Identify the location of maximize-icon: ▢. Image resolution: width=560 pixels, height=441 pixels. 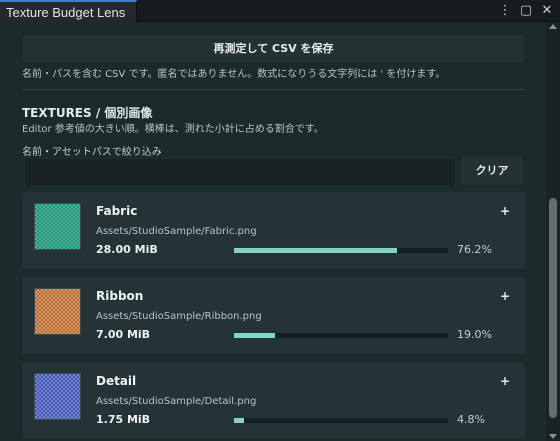
(526, 11).